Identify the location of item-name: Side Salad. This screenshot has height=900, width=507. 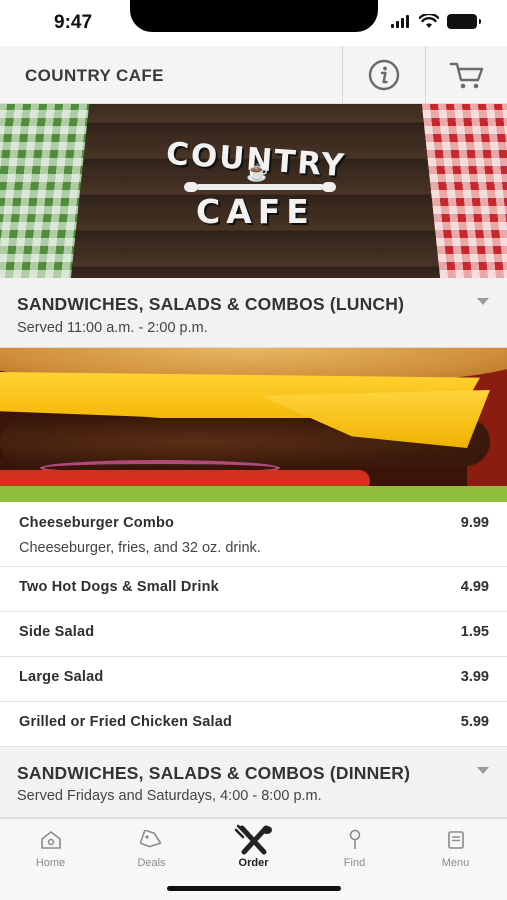
(57, 632).